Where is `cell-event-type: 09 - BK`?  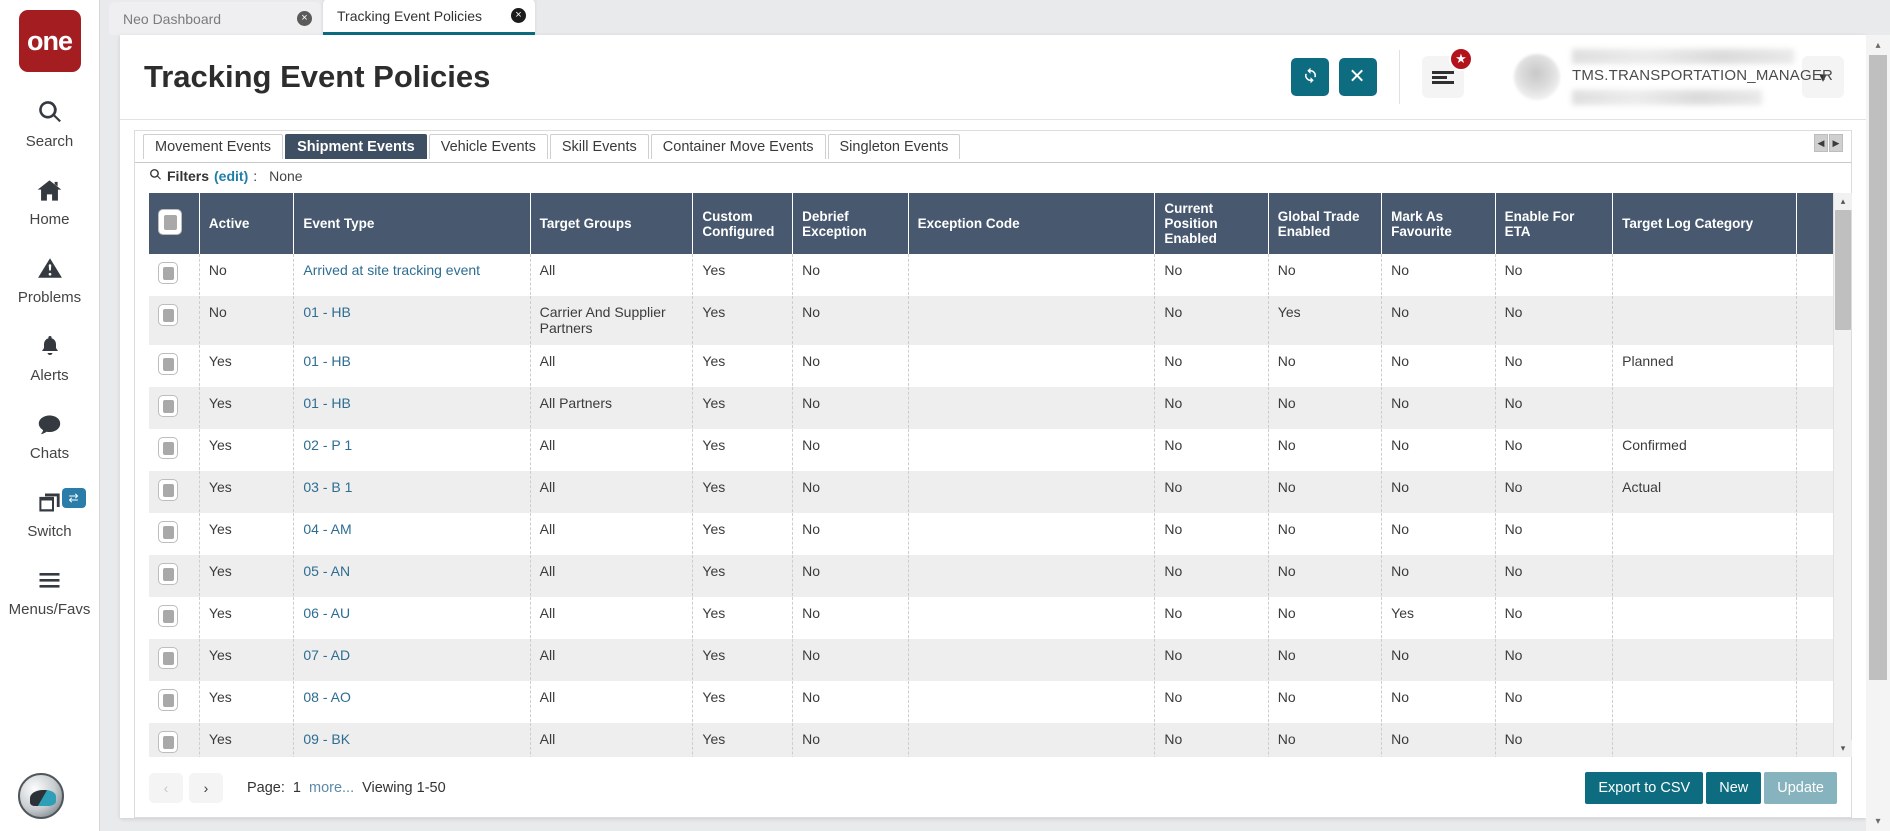
cell-event-type: 09 - BK is located at coordinates (412, 739).